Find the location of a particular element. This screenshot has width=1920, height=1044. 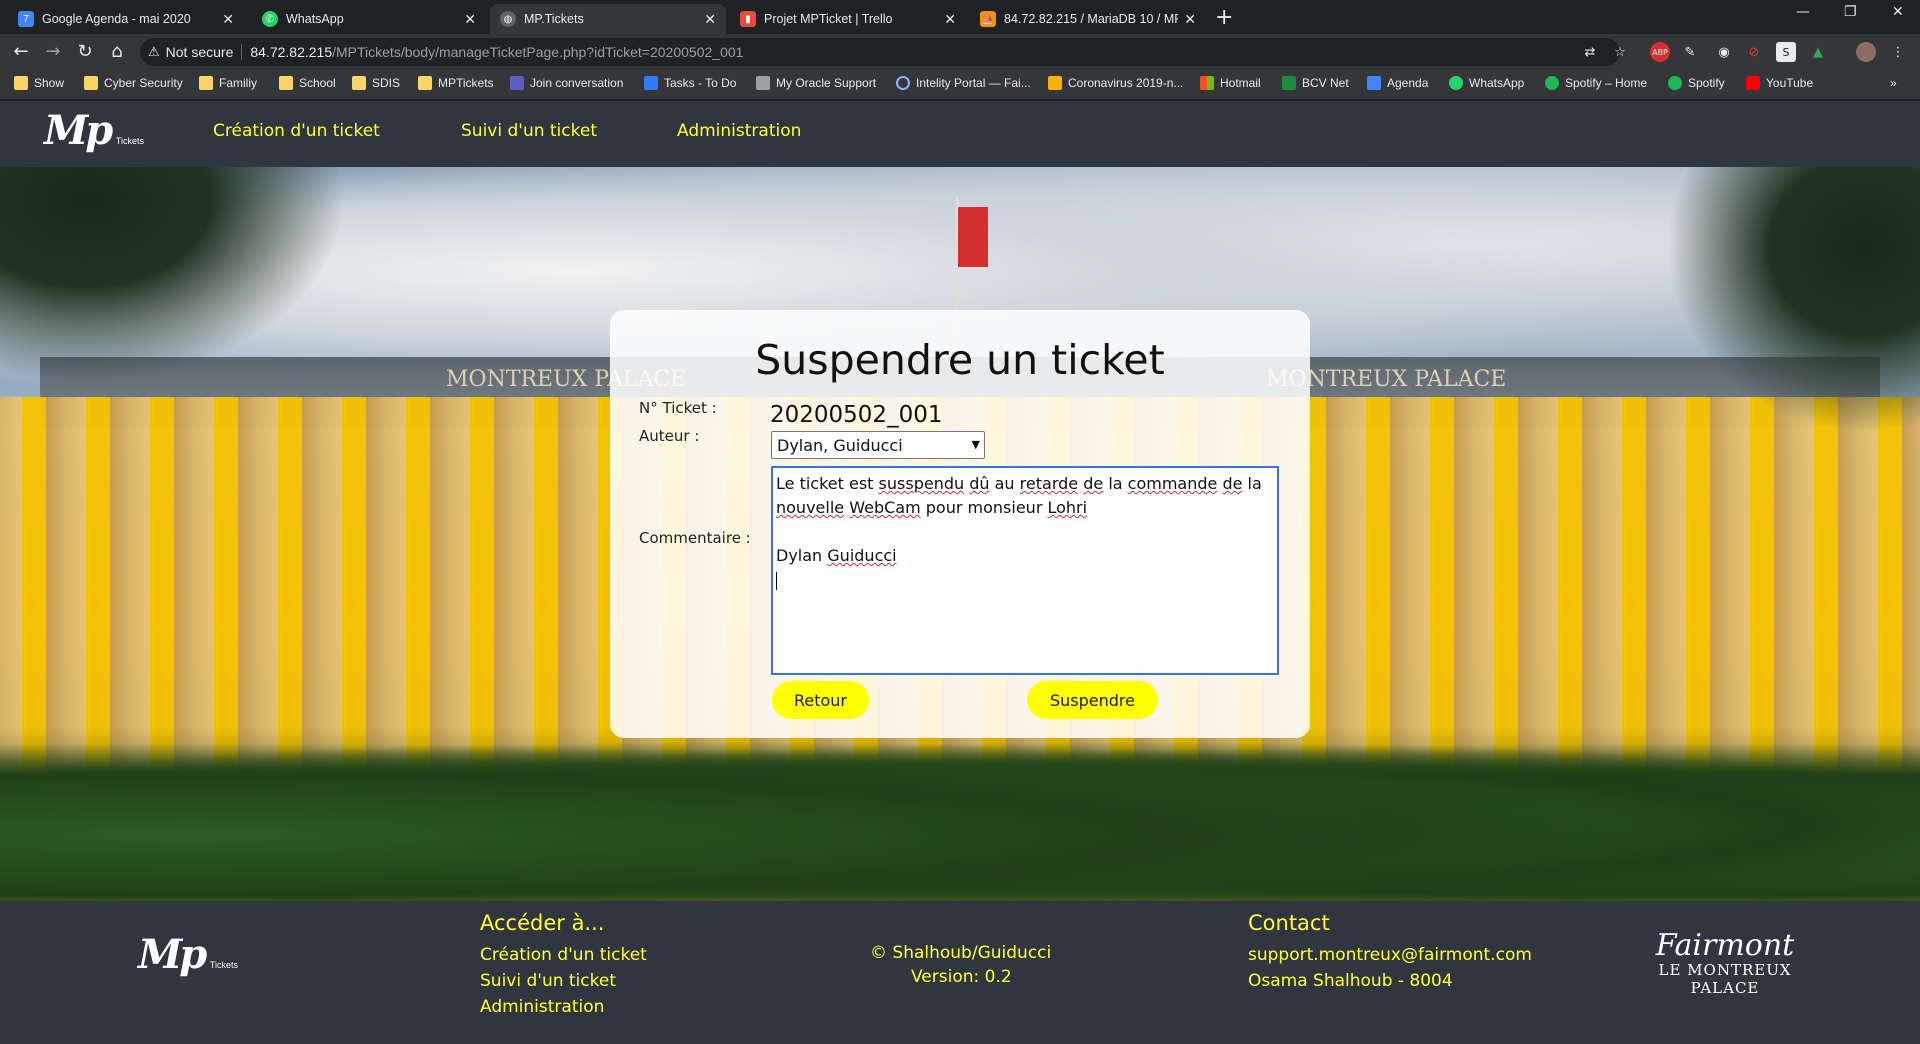

bookmark-star-icon: ☆ is located at coordinates (1620, 52).